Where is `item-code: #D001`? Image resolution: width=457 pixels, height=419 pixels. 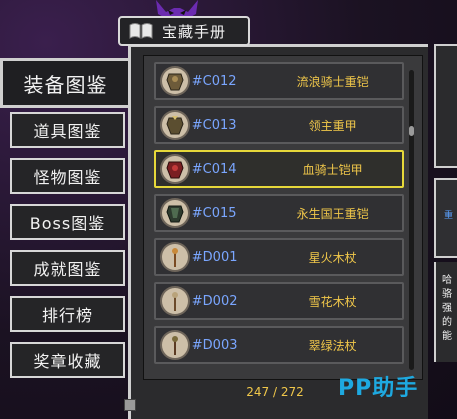
item-code: #D001 is located at coordinates (214, 257).